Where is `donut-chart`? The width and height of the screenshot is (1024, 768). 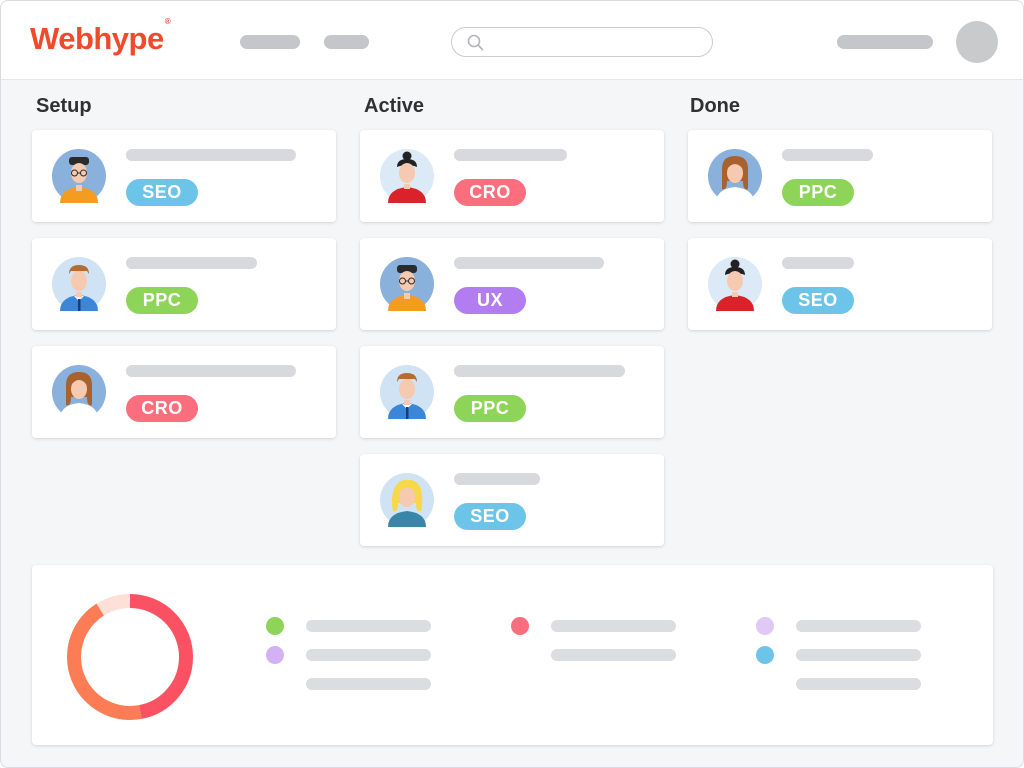
donut-chart is located at coordinates (130, 657).